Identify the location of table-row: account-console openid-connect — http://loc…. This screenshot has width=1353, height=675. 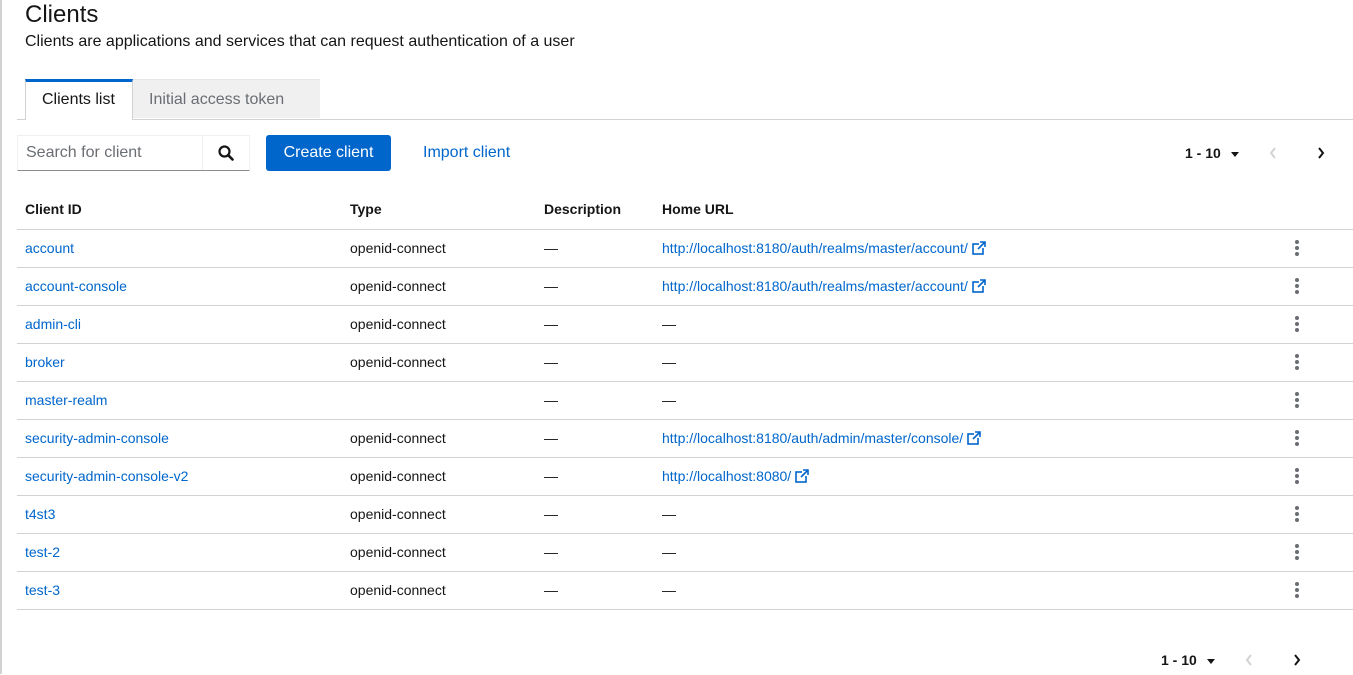
(685, 286).